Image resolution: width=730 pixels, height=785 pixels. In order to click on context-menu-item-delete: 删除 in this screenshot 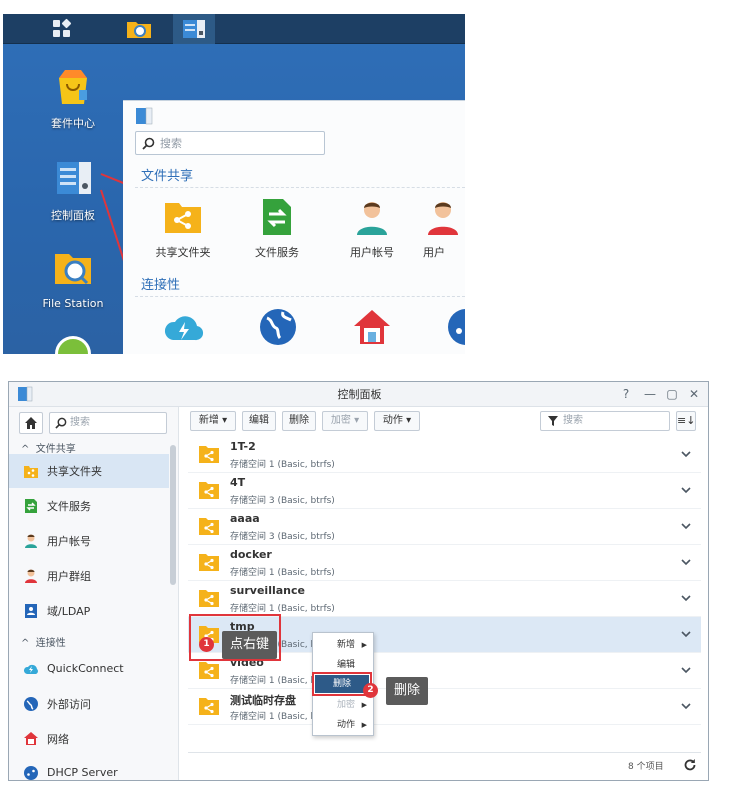, I will do `click(342, 684)`.